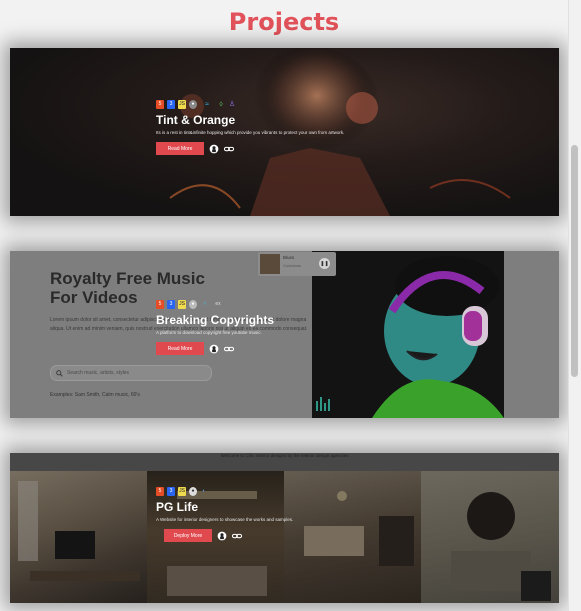 This screenshot has height=611, width=581. I want to click on deploy-more-button: Deploy More, so click(188, 535).